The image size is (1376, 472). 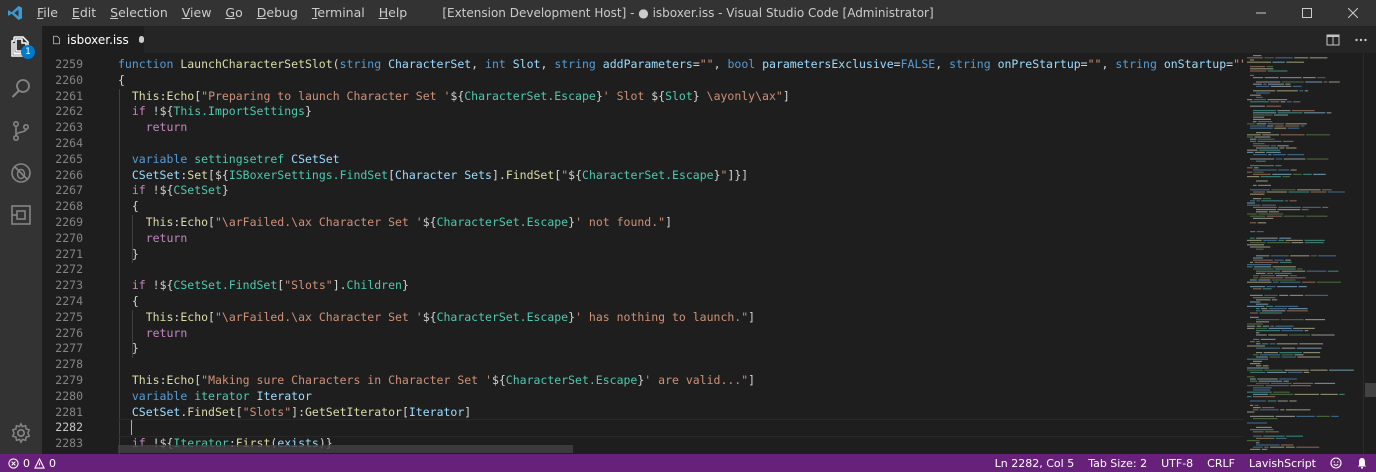 I want to click on minimize-button, so click(x=1261, y=13).